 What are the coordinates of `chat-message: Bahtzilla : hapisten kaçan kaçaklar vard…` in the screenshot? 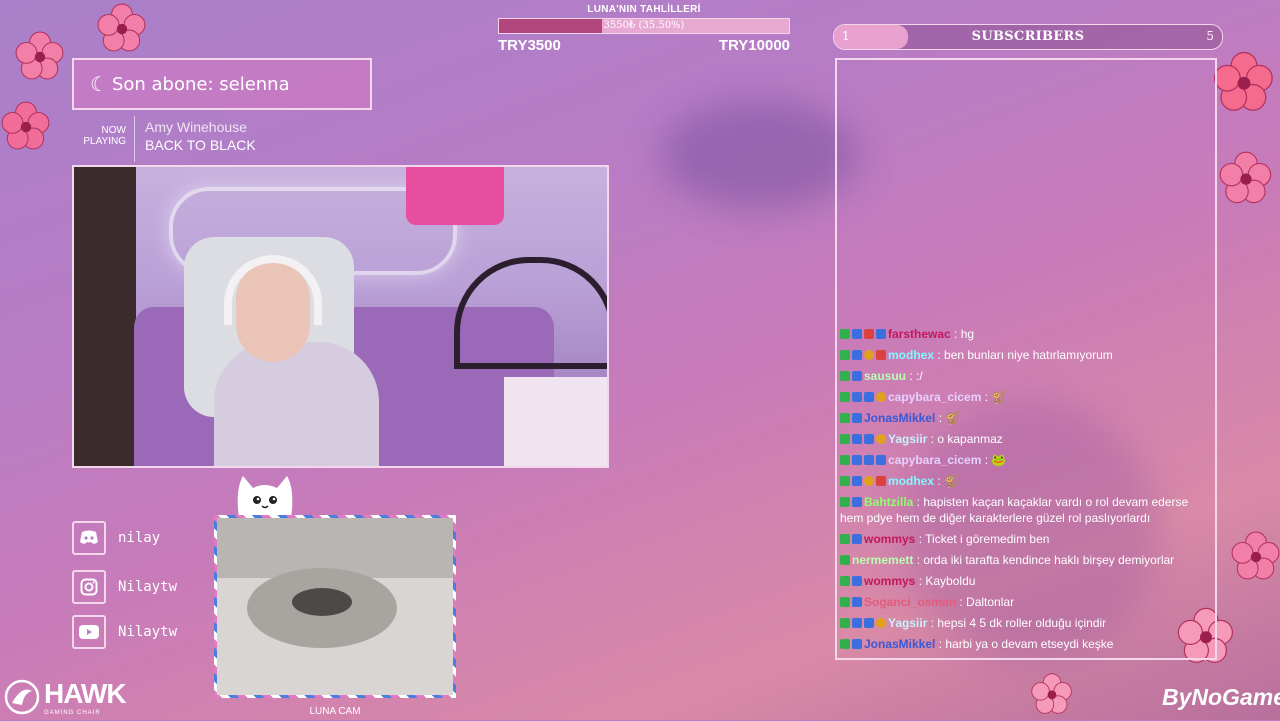 It's located at (1026, 510).